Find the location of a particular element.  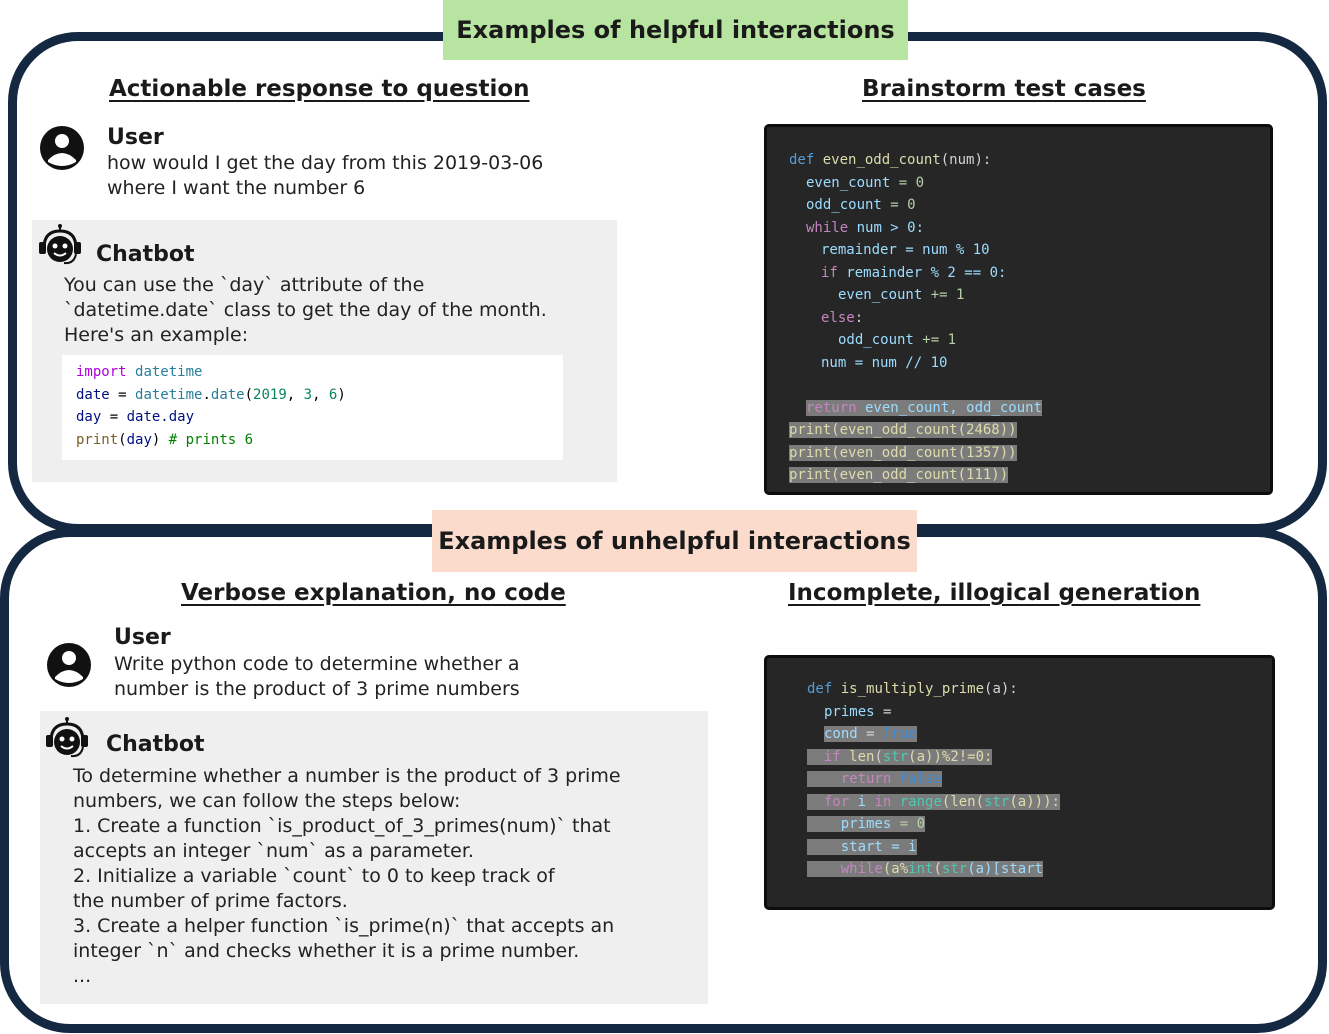

code-line: remainder = num % 10 is located at coordinates (905, 250).